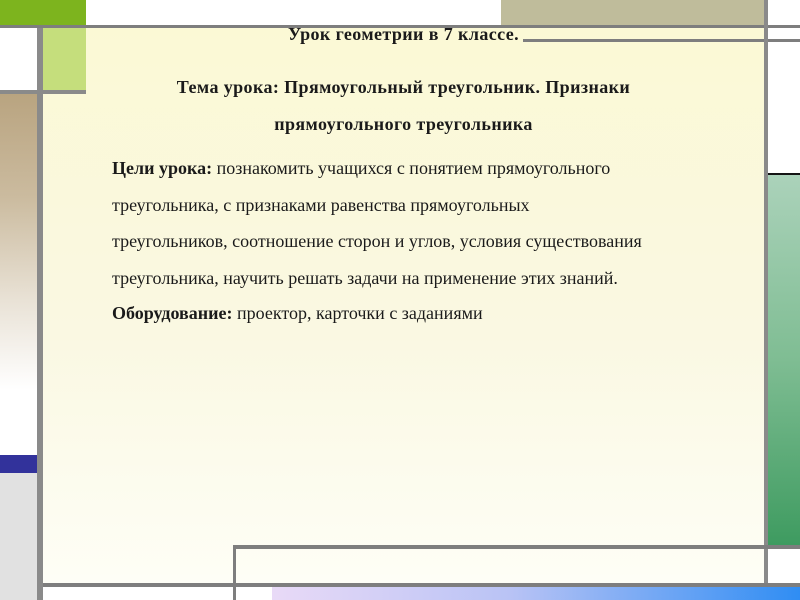 The height and width of the screenshot is (600, 800). I want to click on top-right-tan-bar, so click(632, 12).